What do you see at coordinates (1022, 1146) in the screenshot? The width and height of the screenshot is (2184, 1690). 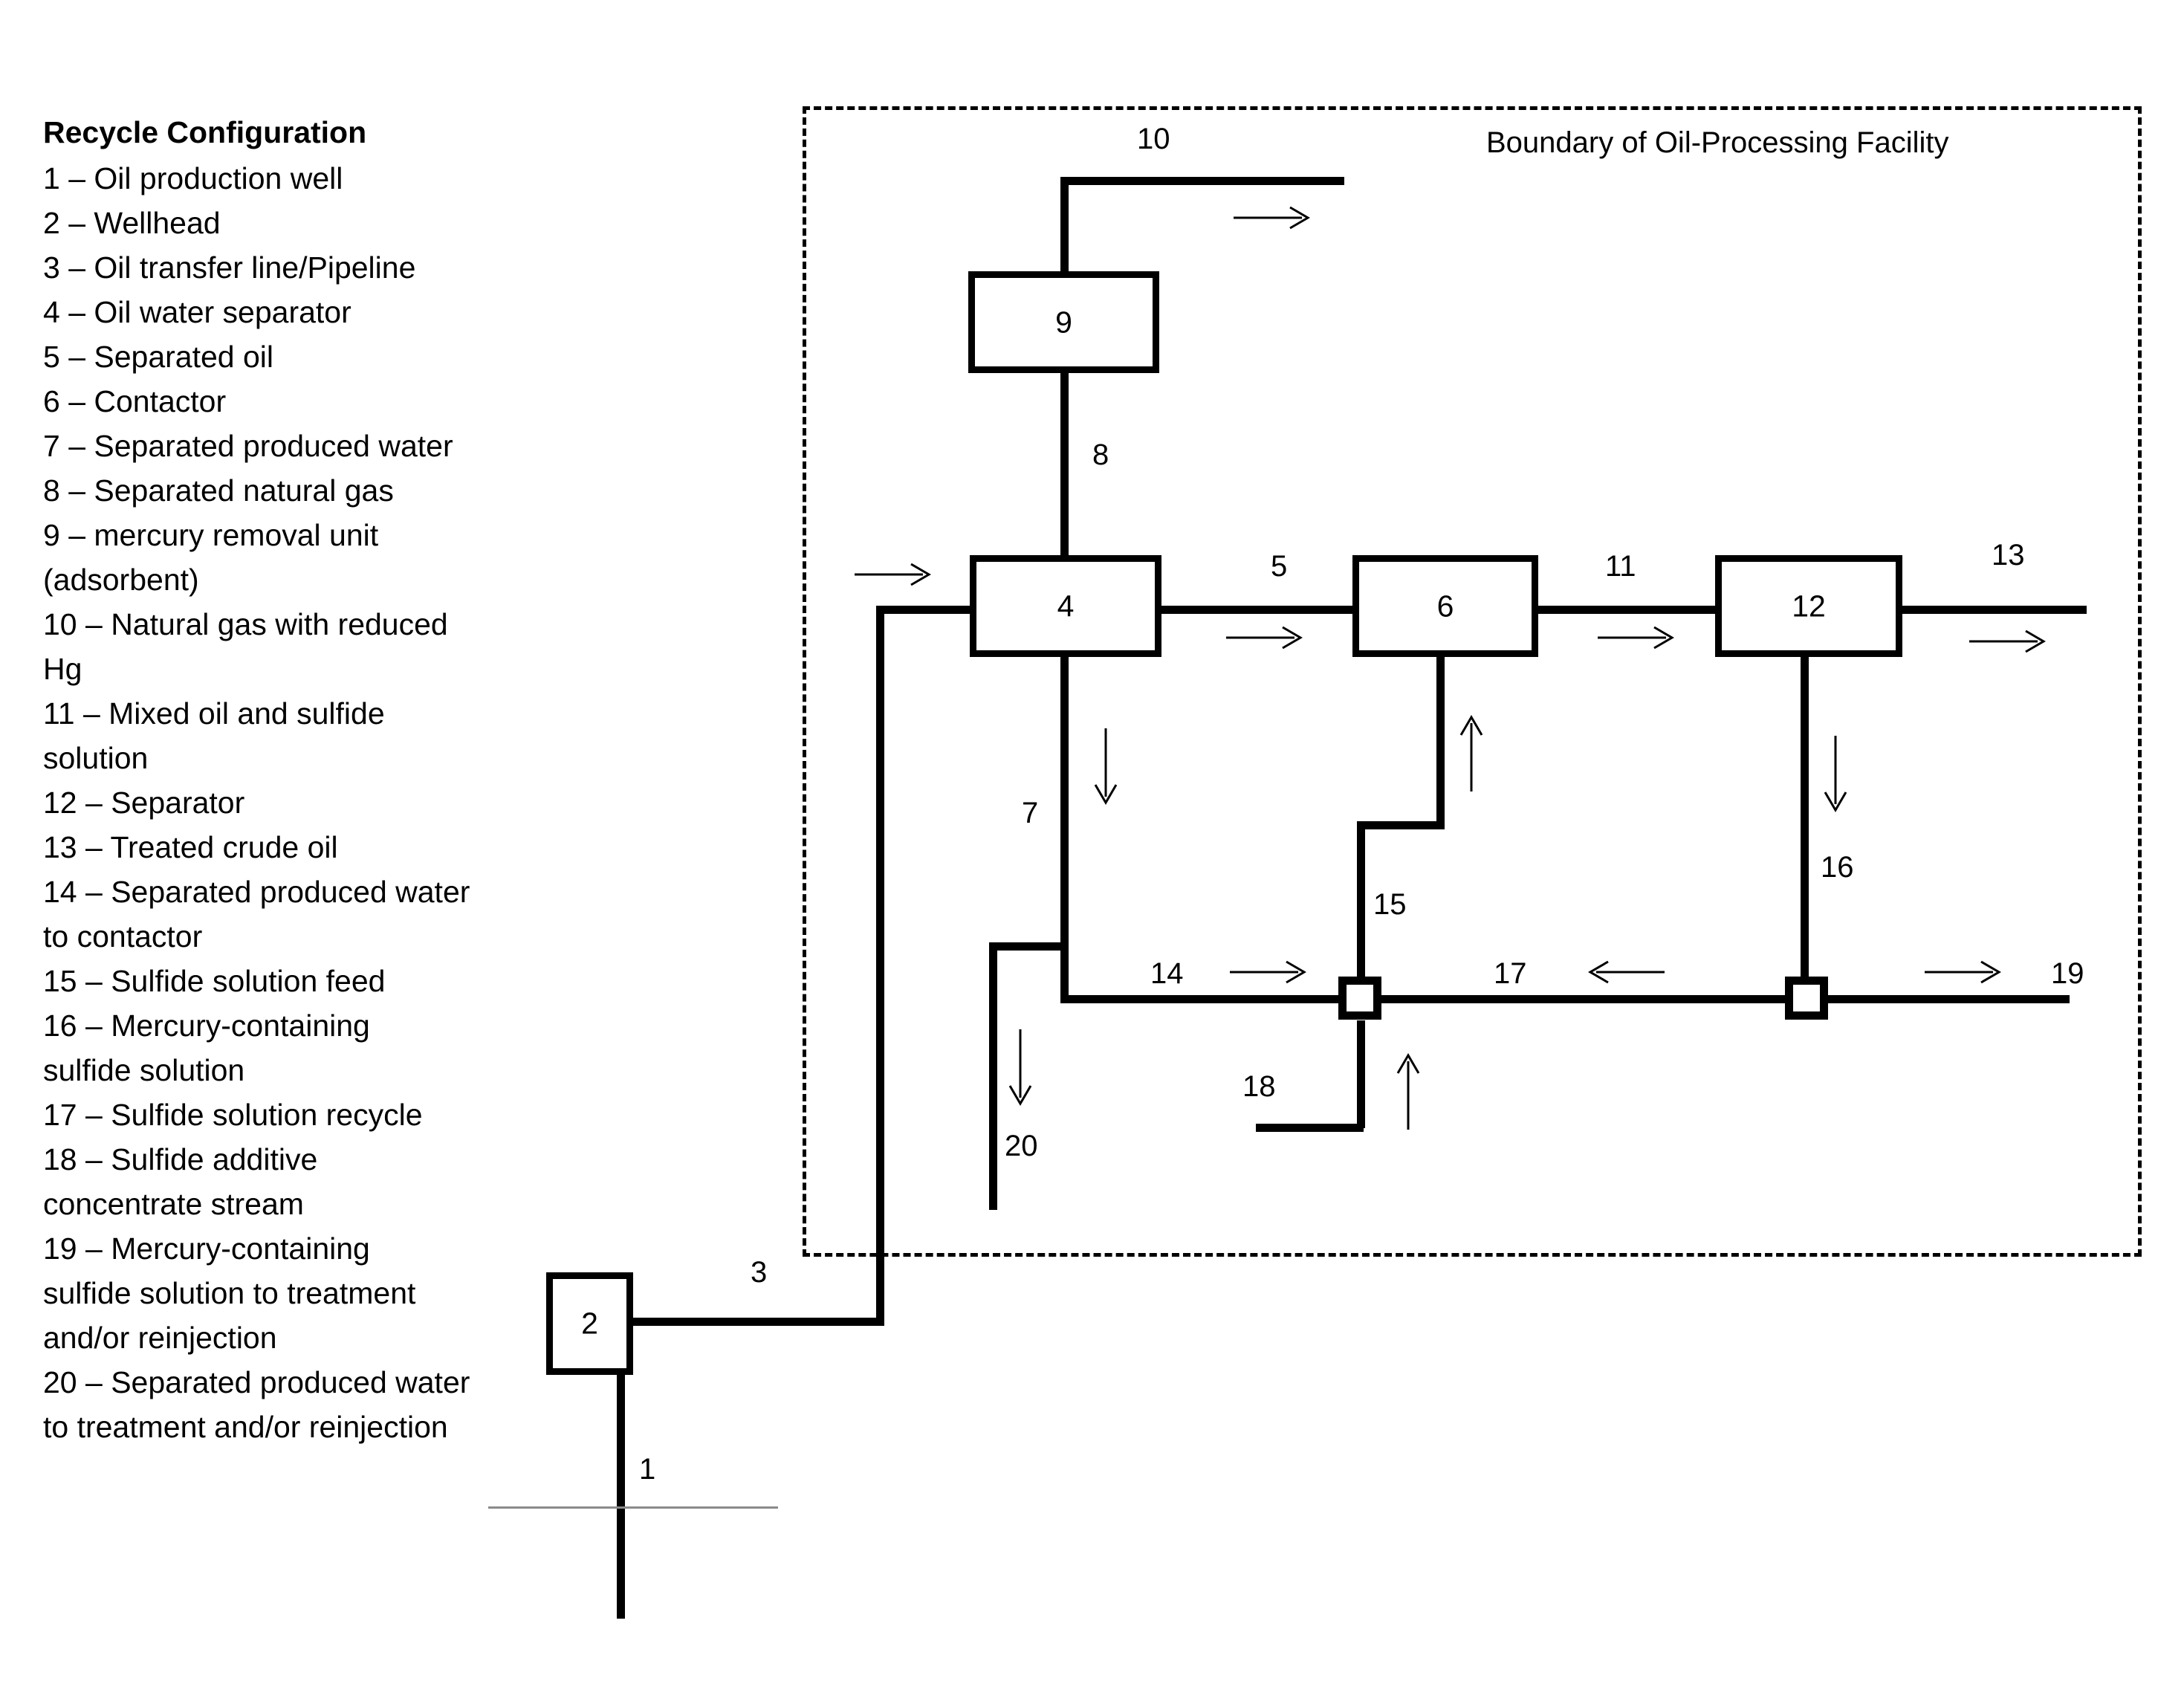 I see `stream-label-20: 20` at bounding box center [1022, 1146].